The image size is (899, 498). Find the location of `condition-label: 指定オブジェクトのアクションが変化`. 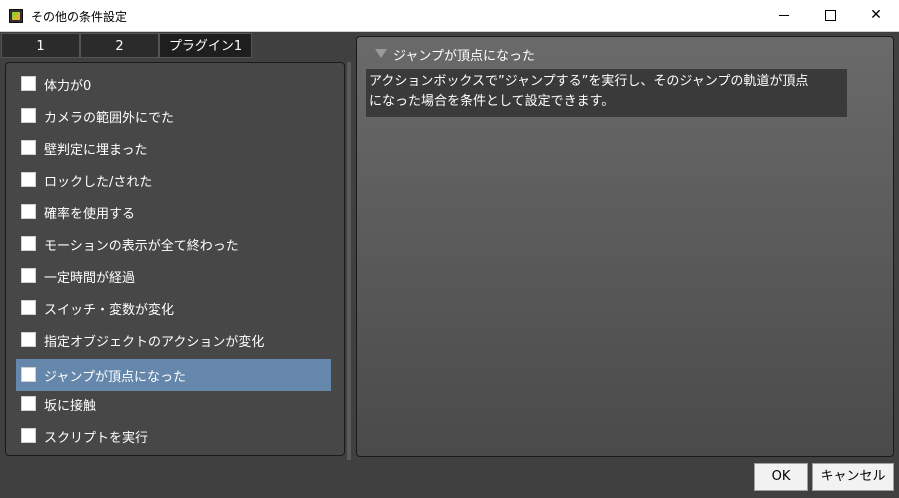

condition-label: 指定オブジェクトのアクションが変化 is located at coordinates (154, 342).